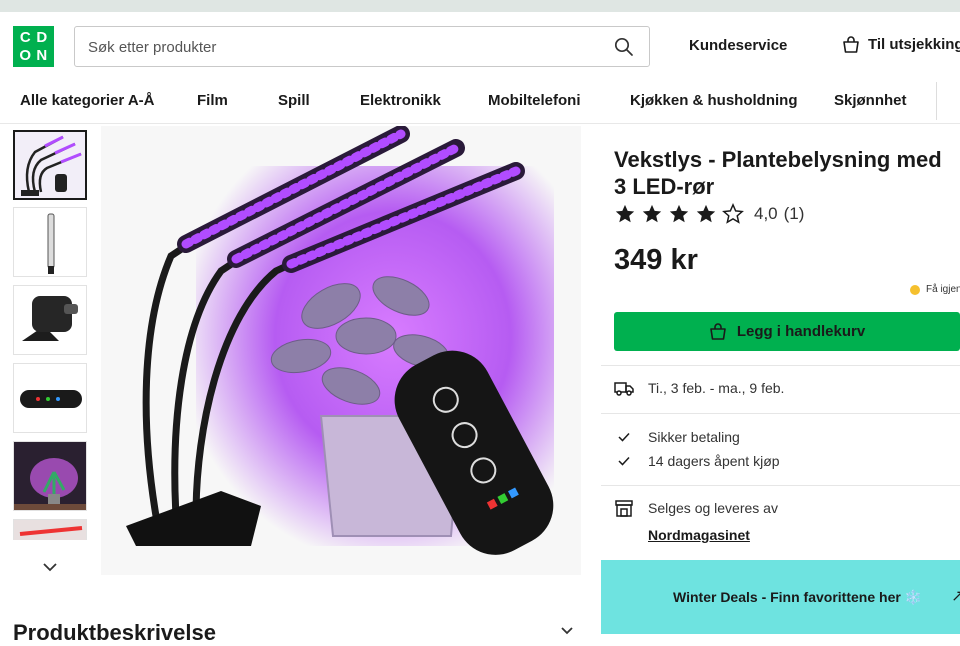  Describe the element at coordinates (870, 100) in the screenshot. I see `nav-item-skjonnhet: Skjønnhet` at that location.